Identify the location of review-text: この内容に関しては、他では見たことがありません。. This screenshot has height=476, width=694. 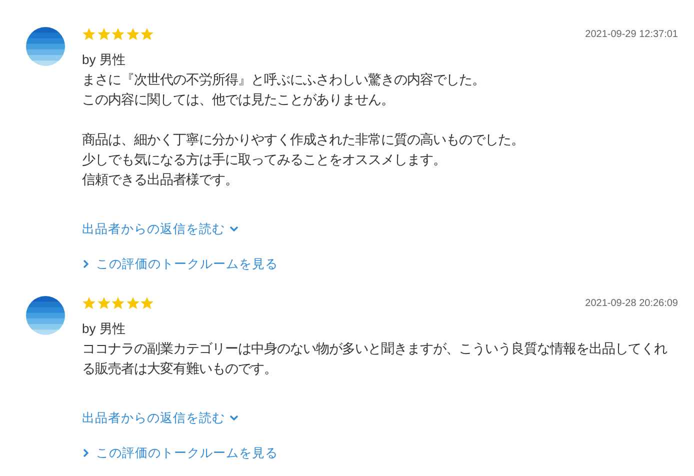
(238, 100).